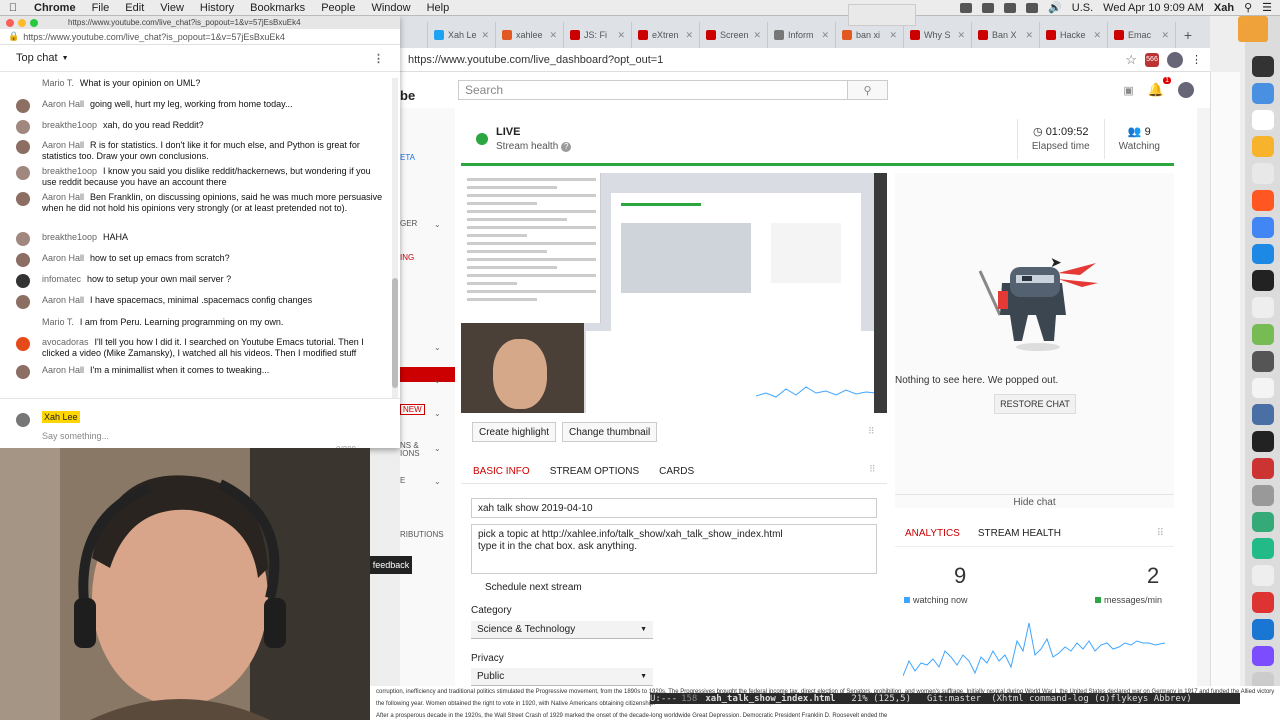  I want to click on profile-avatar, so click(1175, 59).